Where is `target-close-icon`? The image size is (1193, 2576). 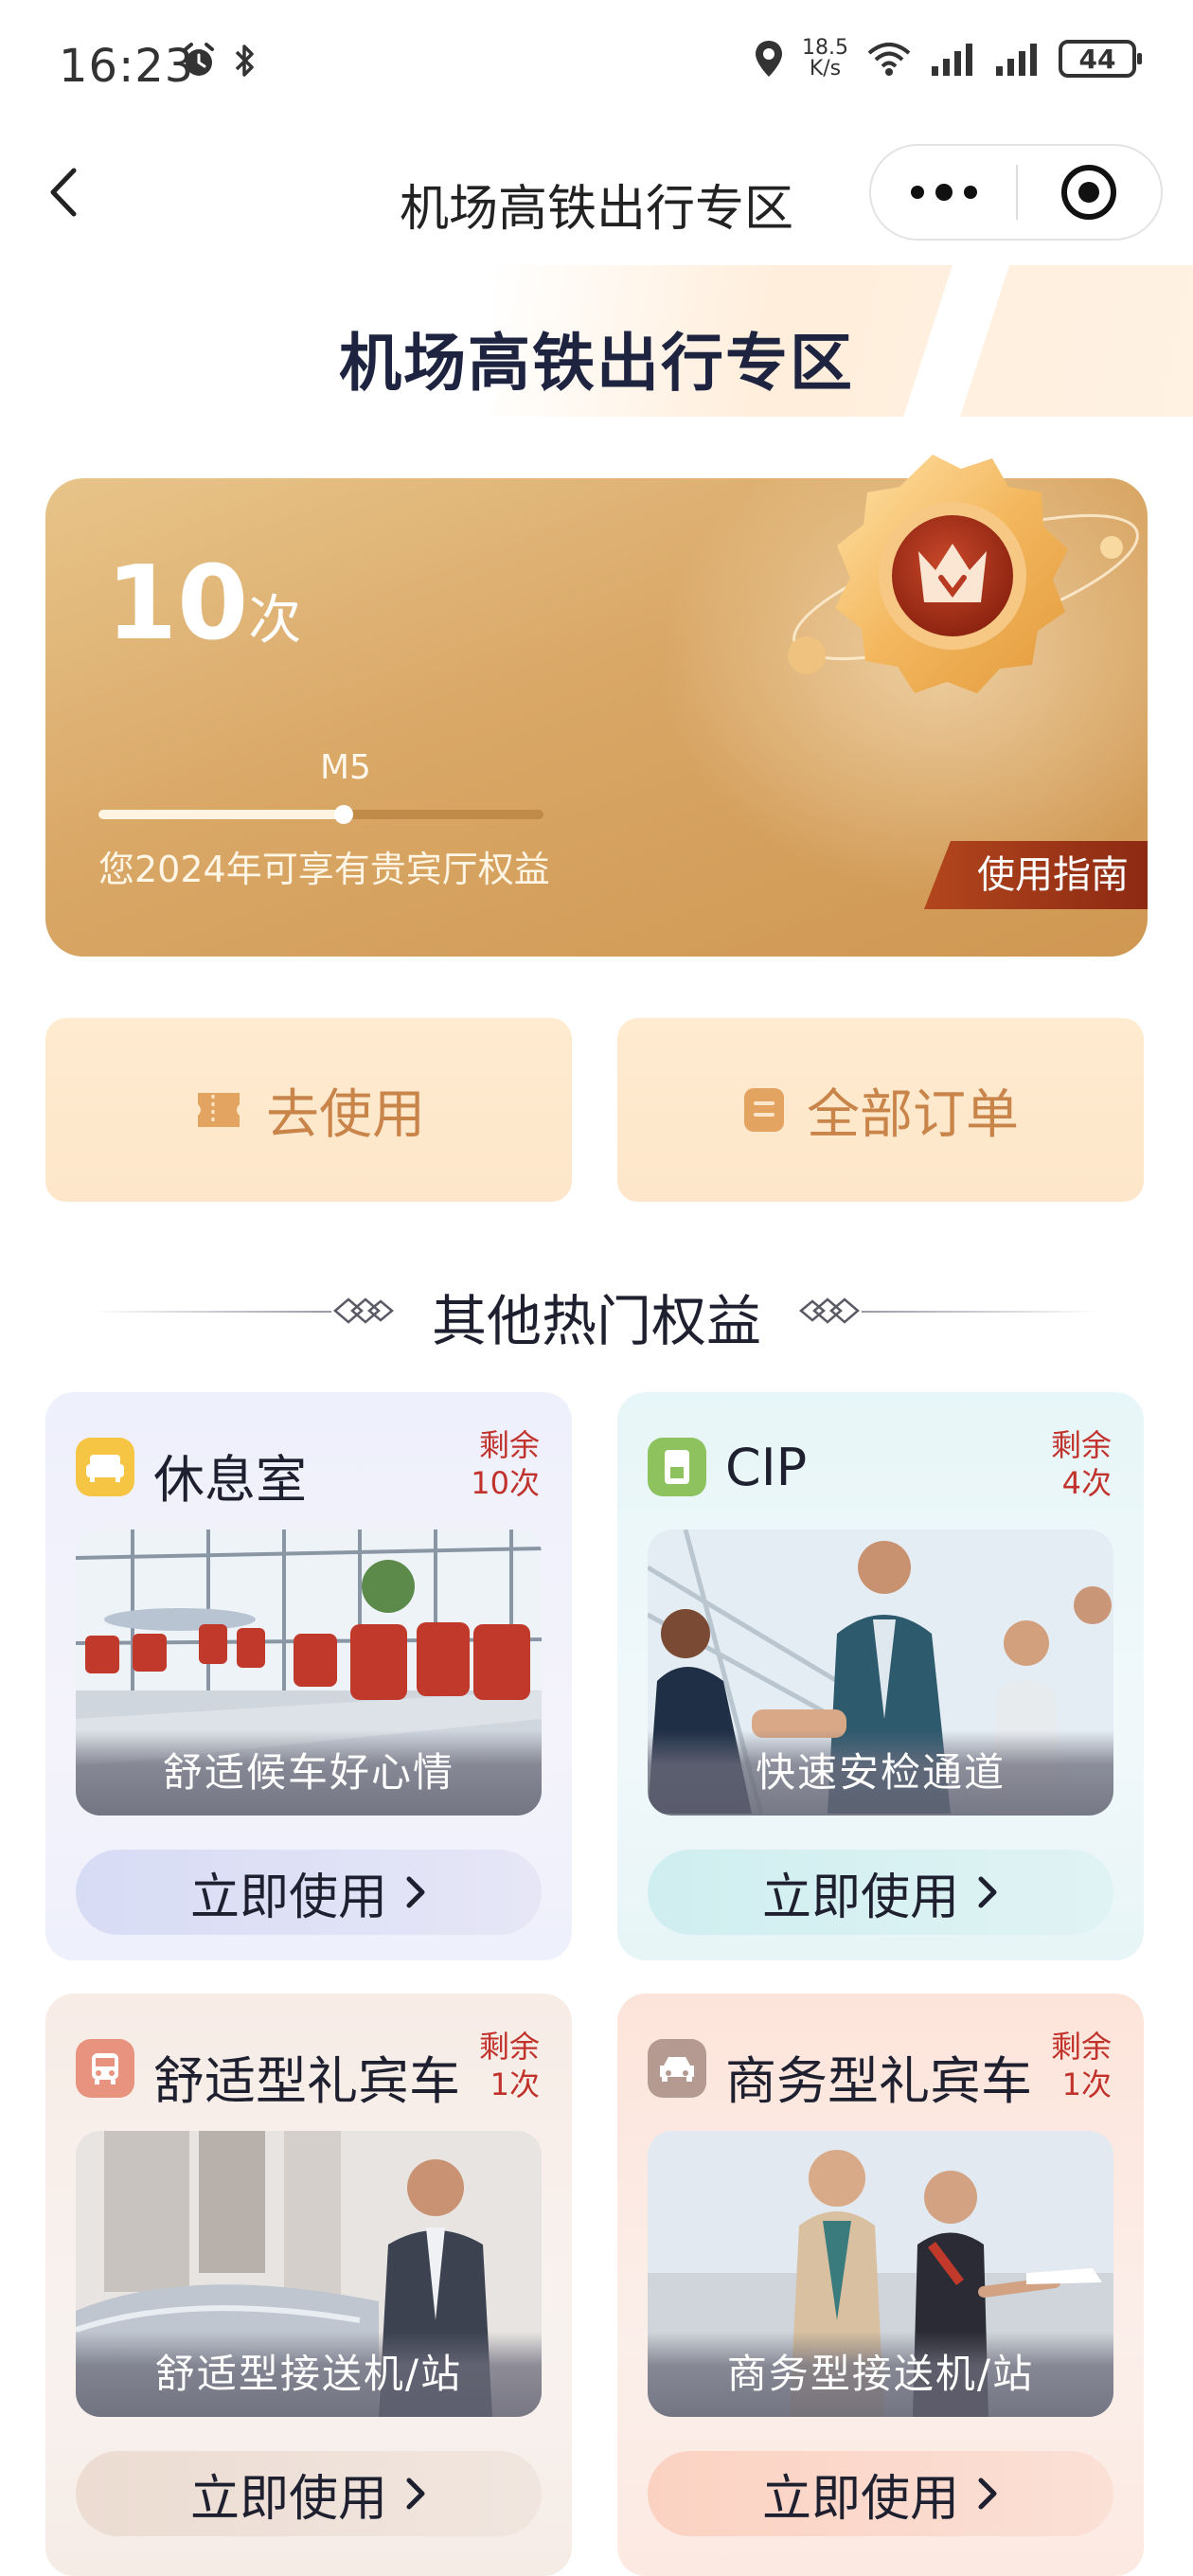
target-close-icon is located at coordinates (1089, 192).